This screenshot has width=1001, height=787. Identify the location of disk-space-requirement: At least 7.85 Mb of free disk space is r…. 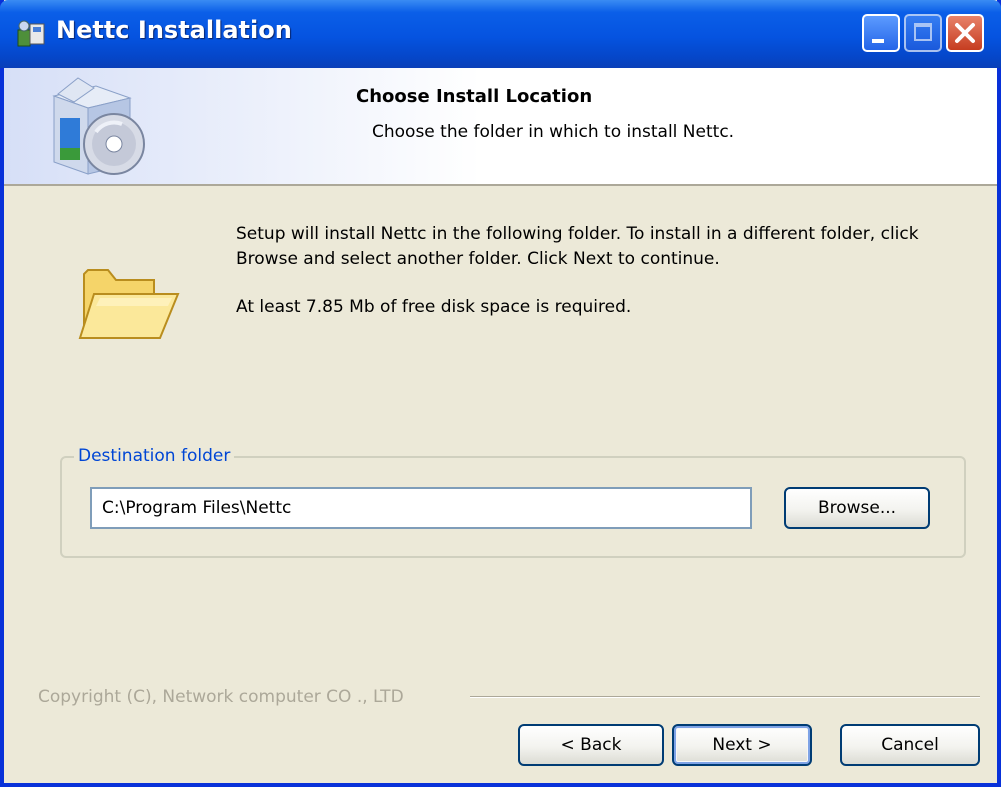
(434, 307).